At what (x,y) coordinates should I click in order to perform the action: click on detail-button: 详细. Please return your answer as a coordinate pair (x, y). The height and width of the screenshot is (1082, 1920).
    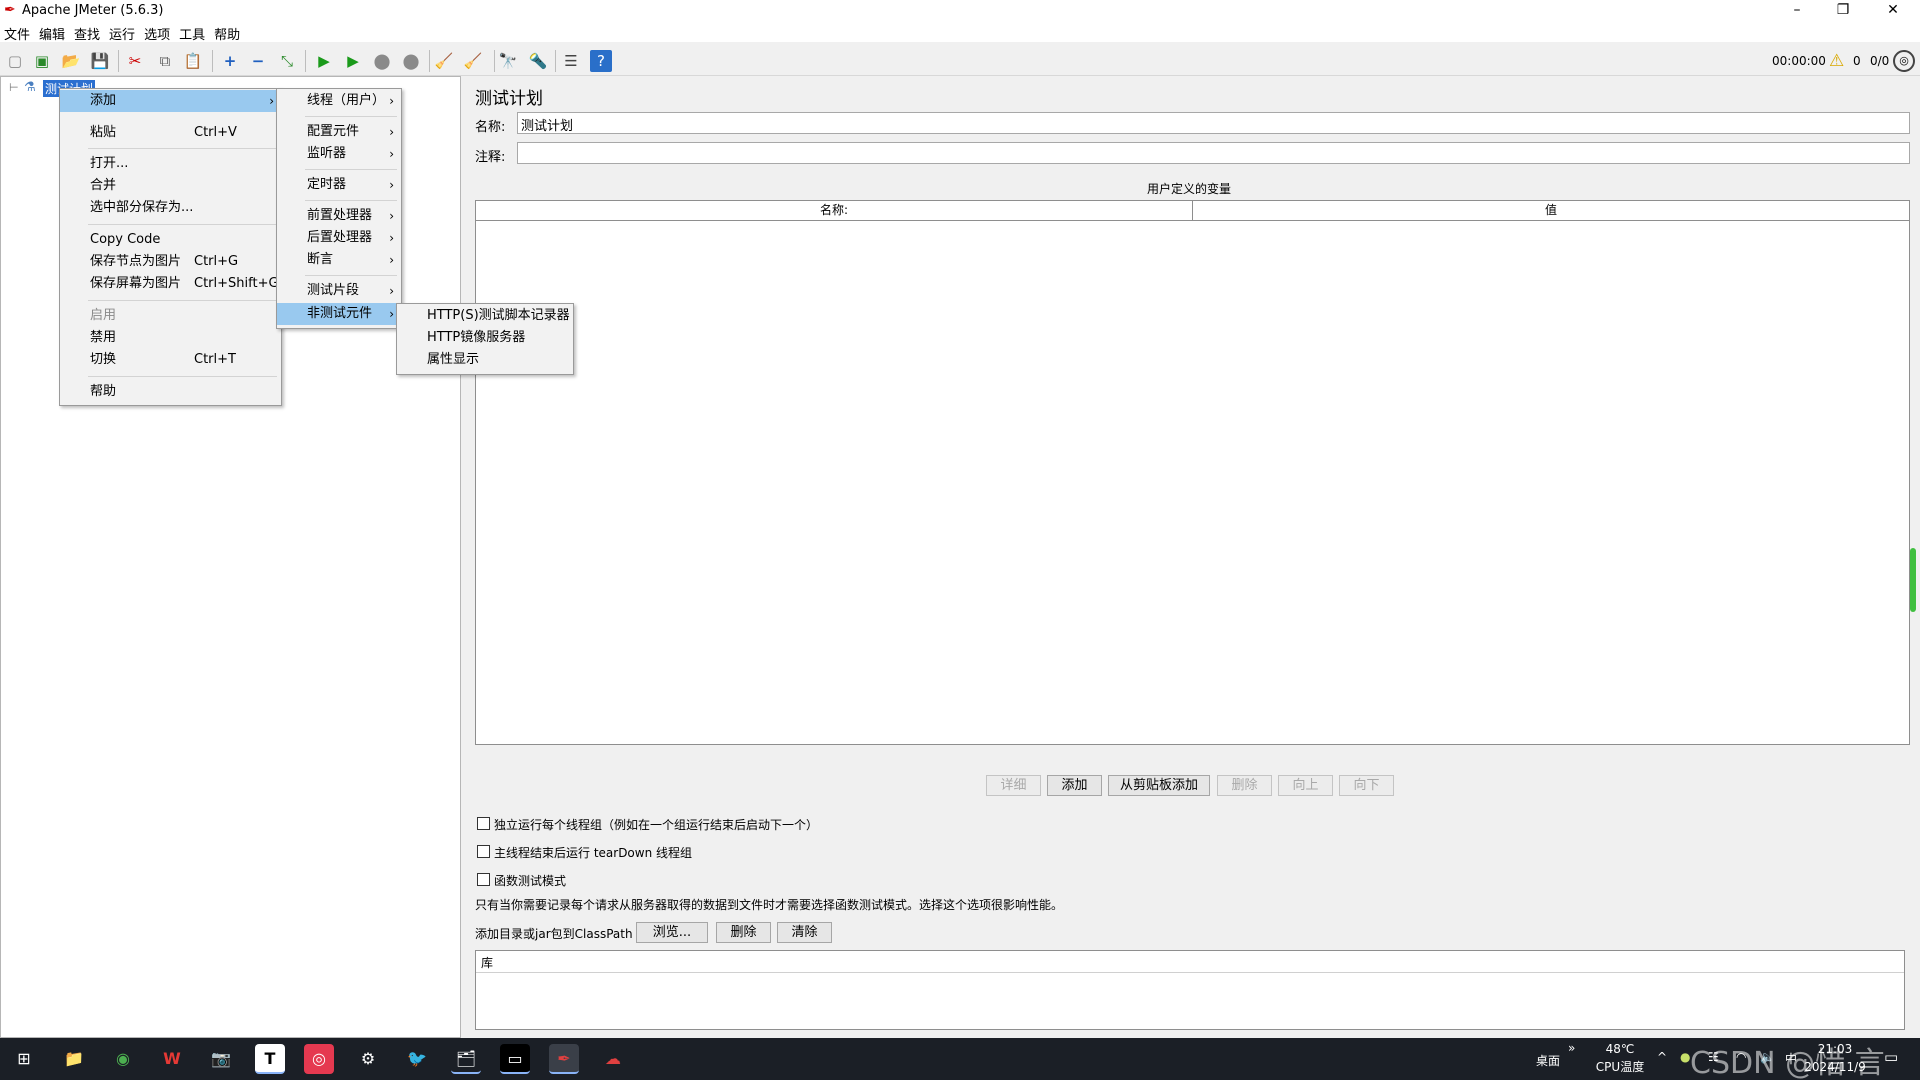
    Looking at the image, I should click on (1013, 785).